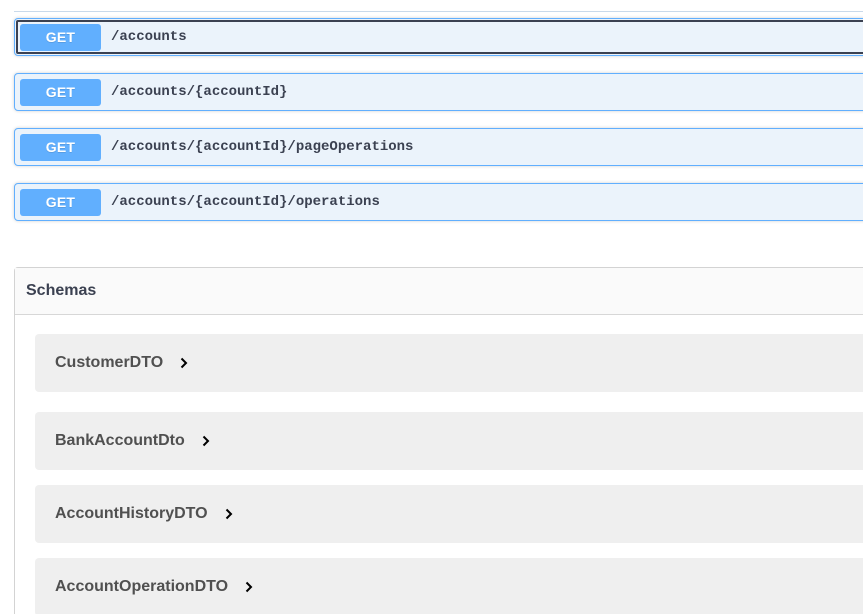 The width and height of the screenshot is (863, 614). Describe the element at coordinates (120, 440) in the screenshot. I see `schema-name: BankAccountDto` at that location.